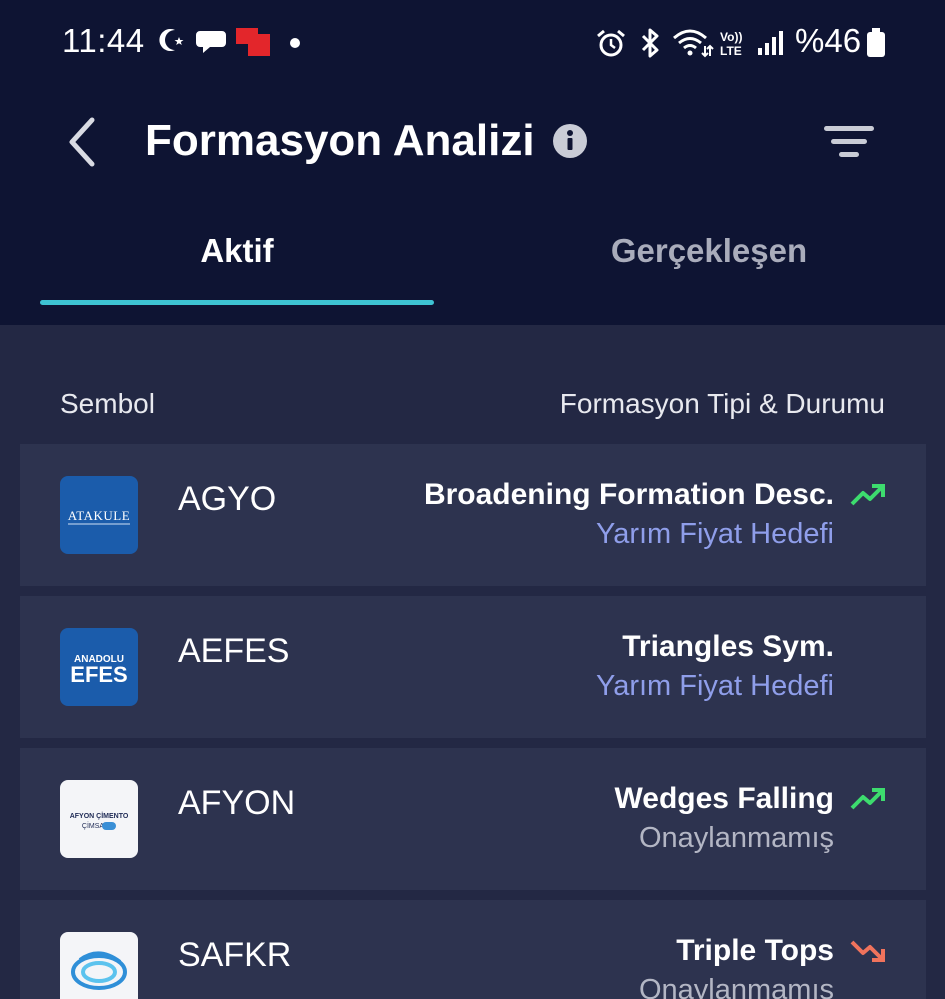  Describe the element at coordinates (295, 43) in the screenshot. I see `more-notifications-dot-icon` at that location.